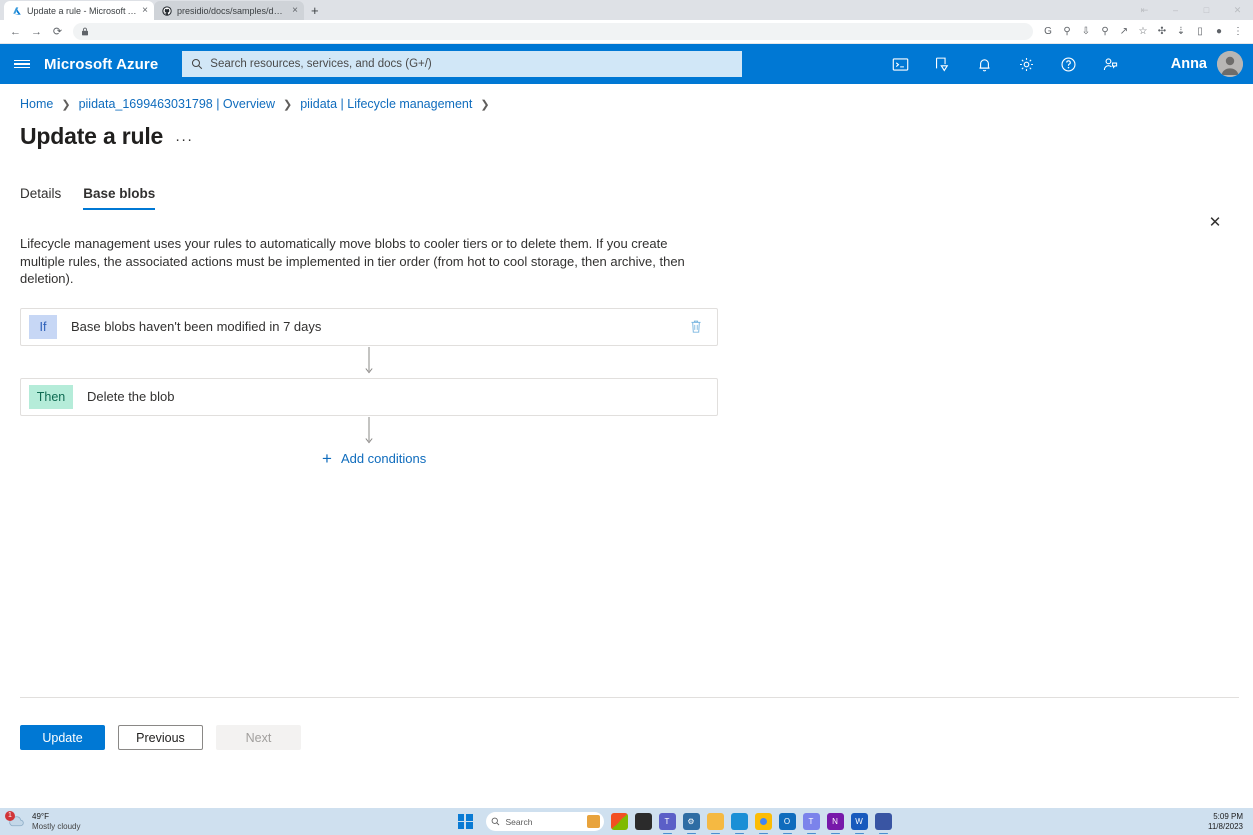 Image resolution: width=1253 pixels, height=835 pixels. I want to click on then-action-text: Delete the blob, so click(131, 396).